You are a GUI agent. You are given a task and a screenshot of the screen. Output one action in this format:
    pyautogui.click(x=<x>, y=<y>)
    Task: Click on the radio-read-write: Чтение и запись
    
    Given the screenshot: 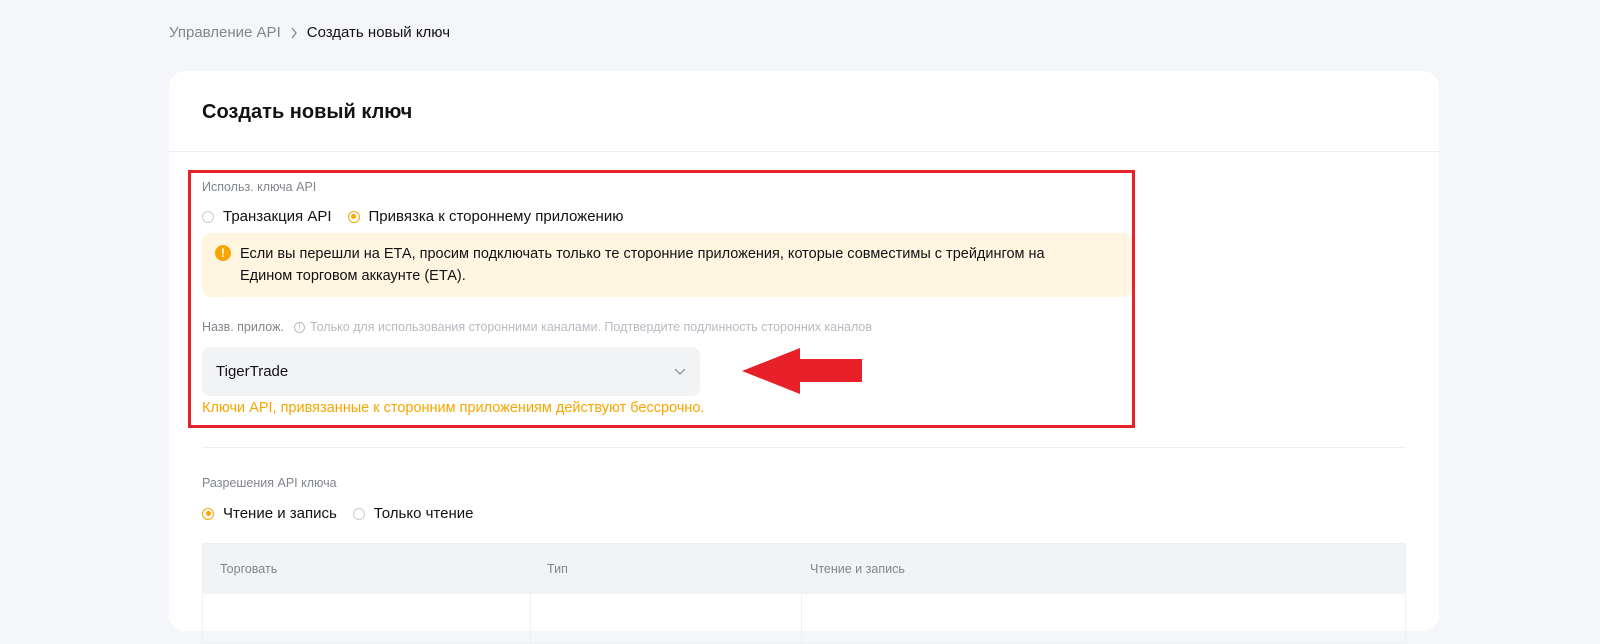 What is the action you would take?
    pyautogui.click(x=269, y=513)
    